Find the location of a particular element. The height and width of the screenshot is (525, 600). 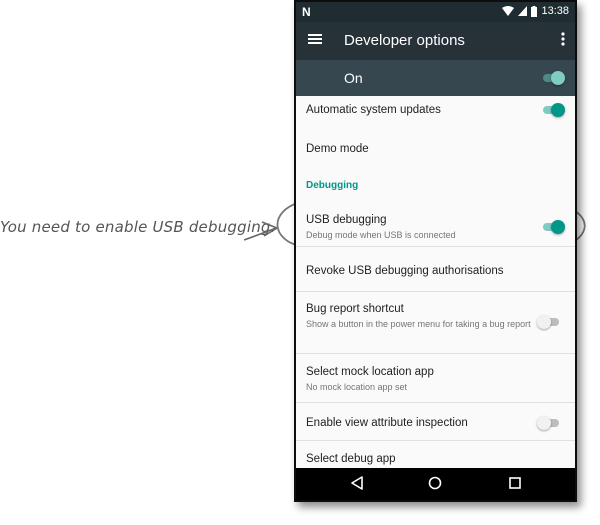

setting-automatic-system-updates: Automatic system updates is located at coordinates (435, 110).